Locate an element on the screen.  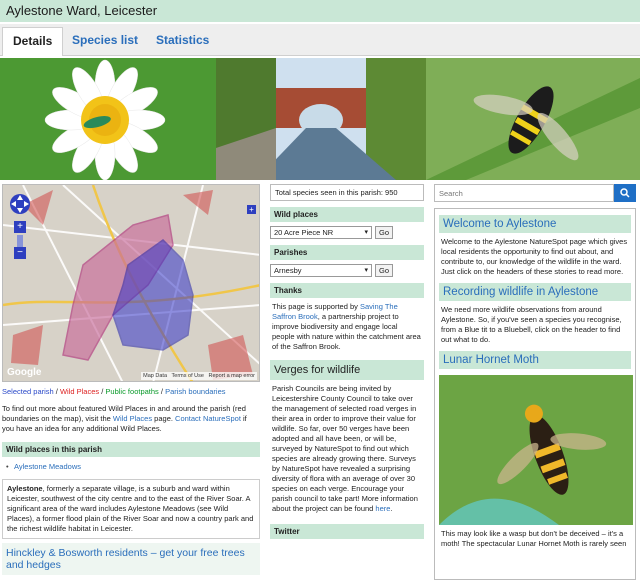
page-title: Aylestone Ward, Leicester is located at coordinates (320, 11).